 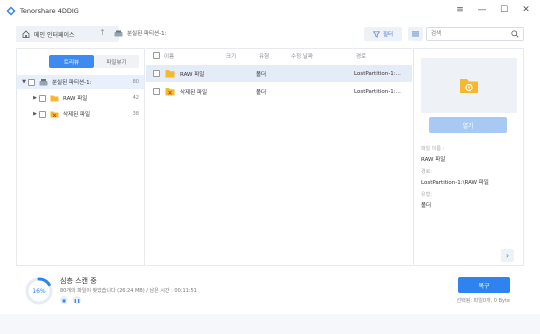 What do you see at coordinates (156, 55) in the screenshot?
I see `select-all-checkbox` at bounding box center [156, 55].